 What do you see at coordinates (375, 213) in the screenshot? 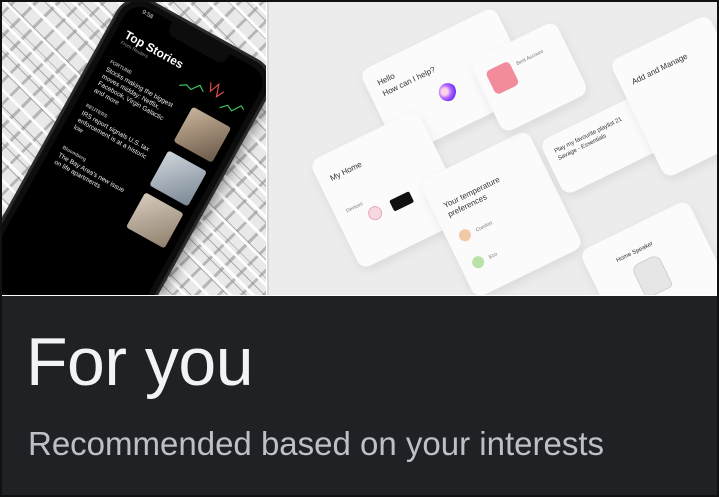
I see `bulb-icon` at bounding box center [375, 213].